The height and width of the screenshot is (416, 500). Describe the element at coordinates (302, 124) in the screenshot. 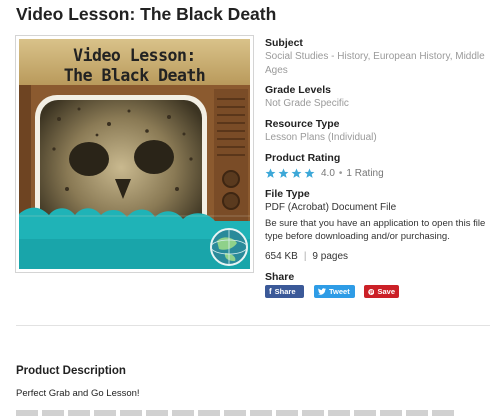

I see `resource-type-label: Resource Type` at that location.